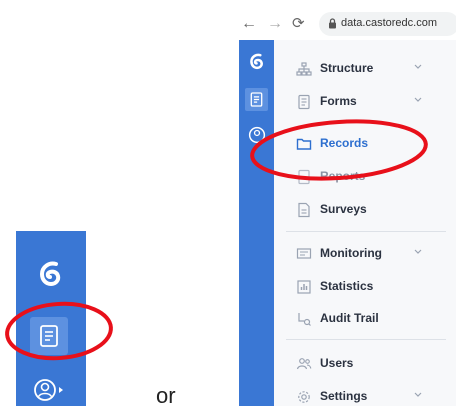 The image size is (456, 410). I want to click on annotation-circle-mini-forms, so click(59, 331).